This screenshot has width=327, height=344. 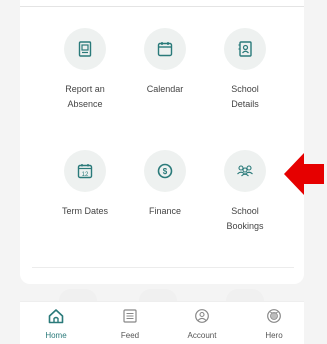 I want to click on term-dates-icon: 12, so click(x=85, y=171).